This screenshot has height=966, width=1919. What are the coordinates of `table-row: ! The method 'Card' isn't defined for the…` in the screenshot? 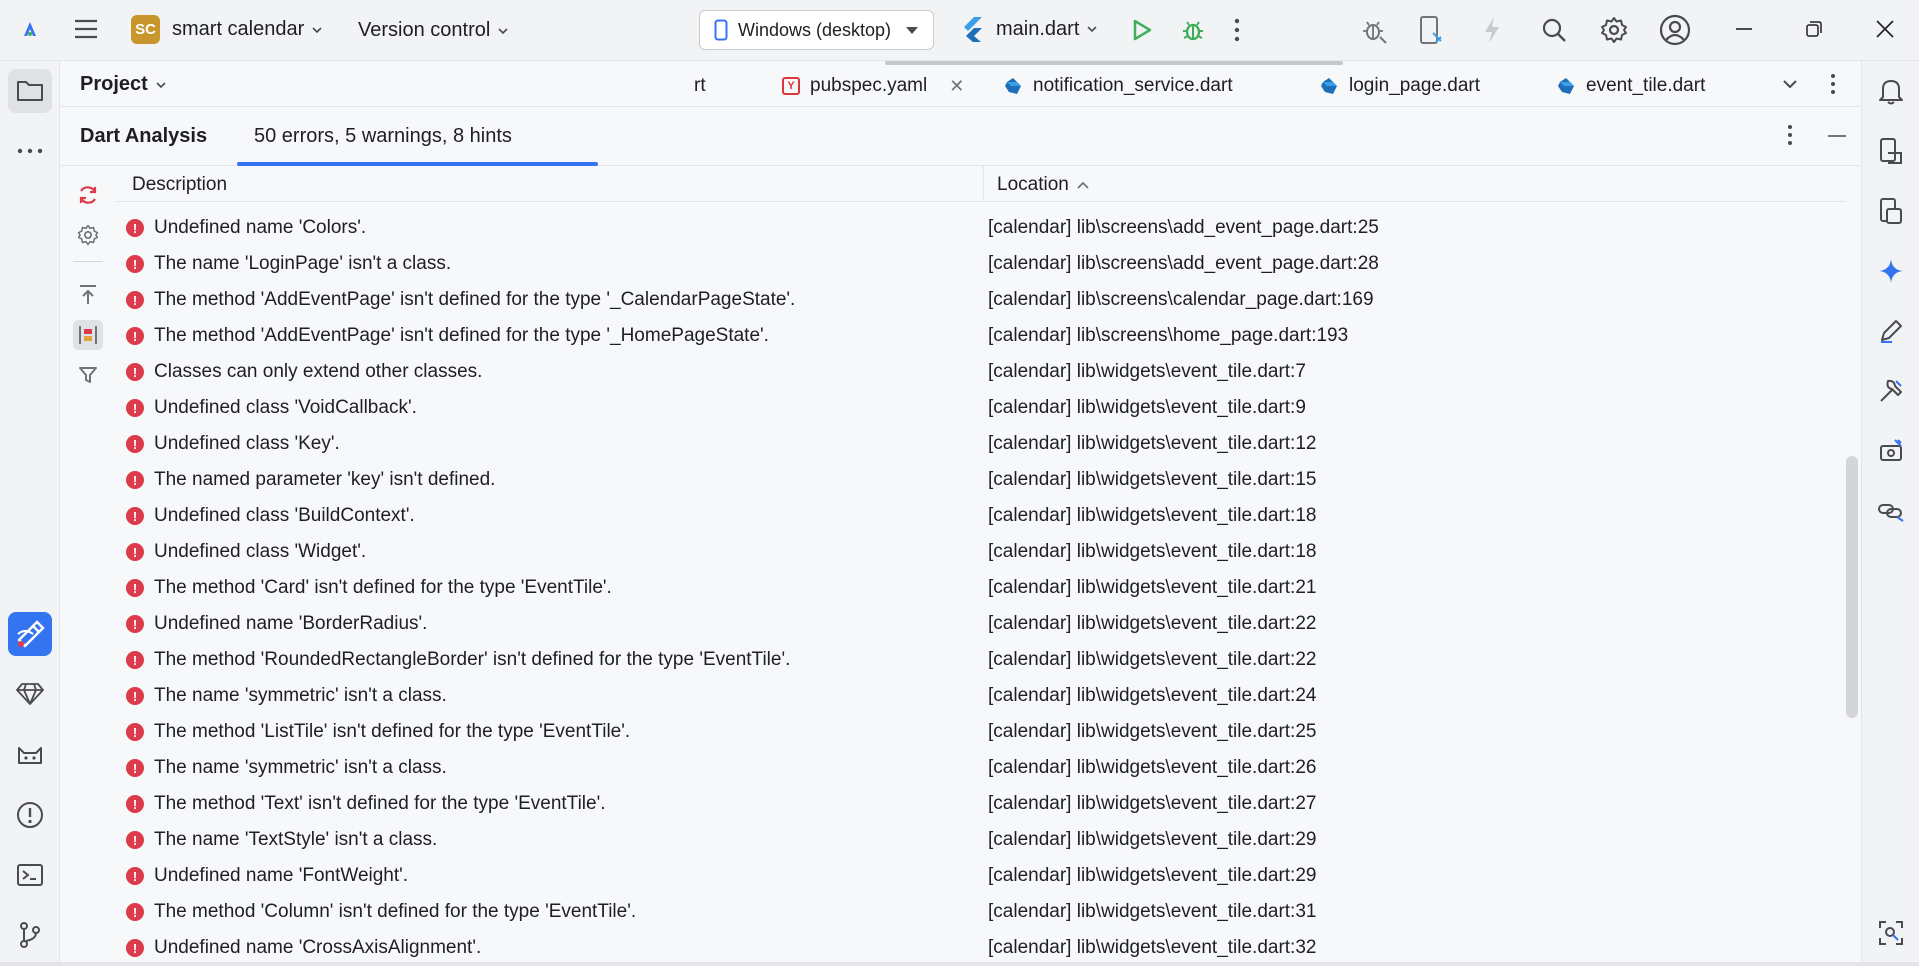 It's located at (981, 590).